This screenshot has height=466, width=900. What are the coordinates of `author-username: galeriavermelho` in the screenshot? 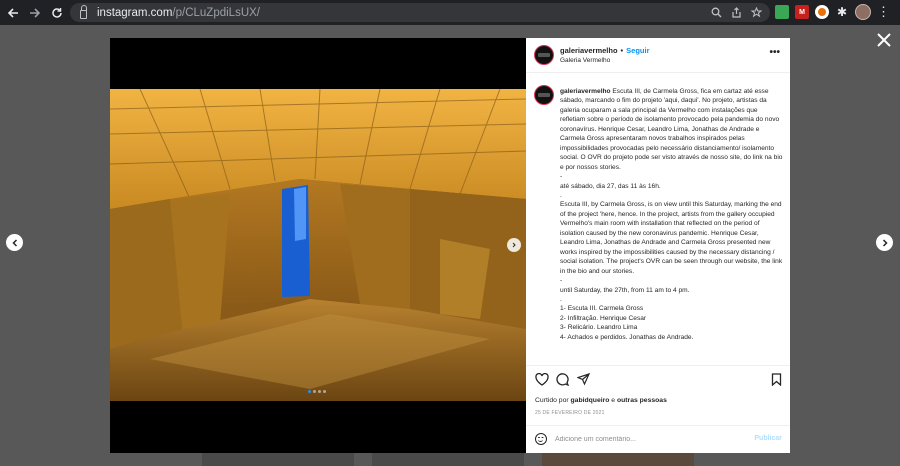 It's located at (589, 50).